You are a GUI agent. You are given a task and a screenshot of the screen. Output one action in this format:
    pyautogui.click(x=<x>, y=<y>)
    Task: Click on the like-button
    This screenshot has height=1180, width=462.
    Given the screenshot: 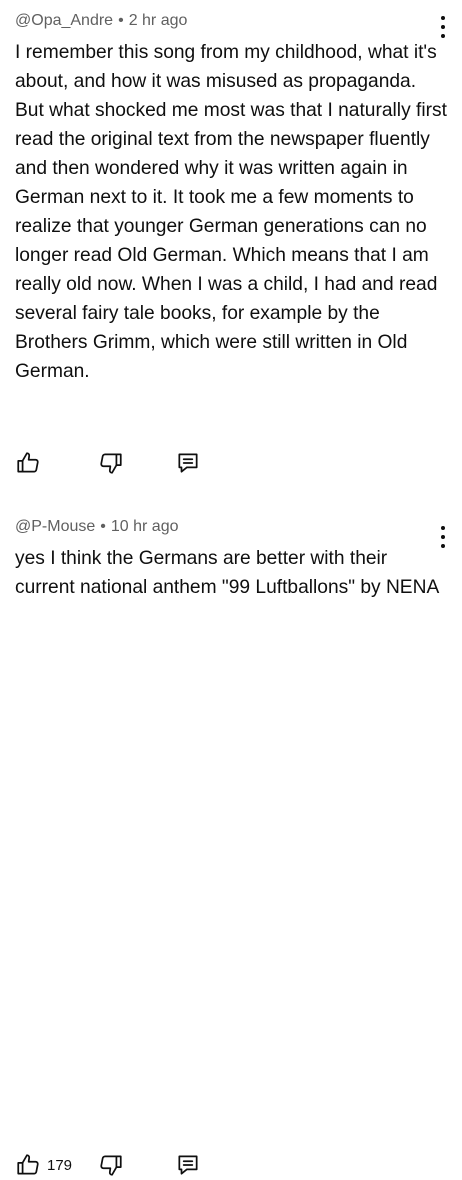 What is the action you would take?
    pyautogui.click(x=31, y=463)
    